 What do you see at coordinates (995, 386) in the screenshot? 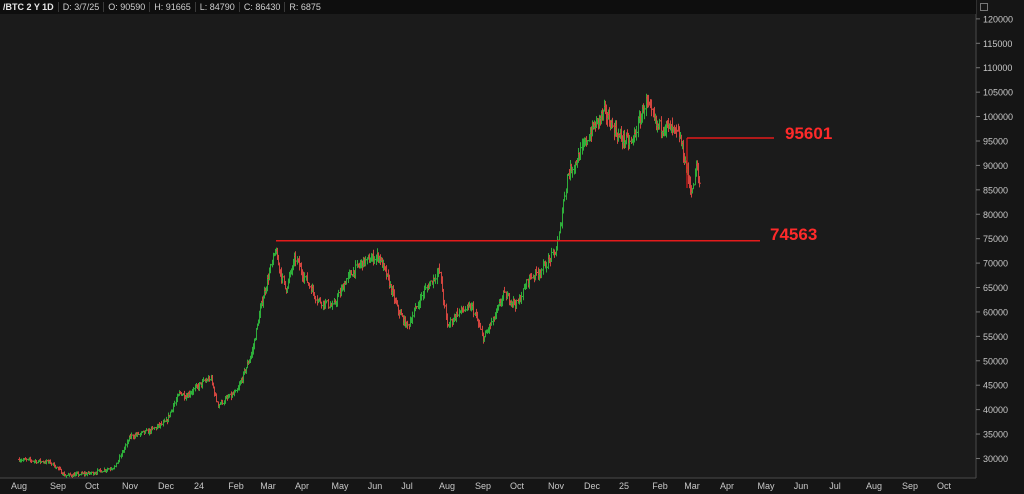
I see `y-tick-label: 45000` at bounding box center [995, 386].